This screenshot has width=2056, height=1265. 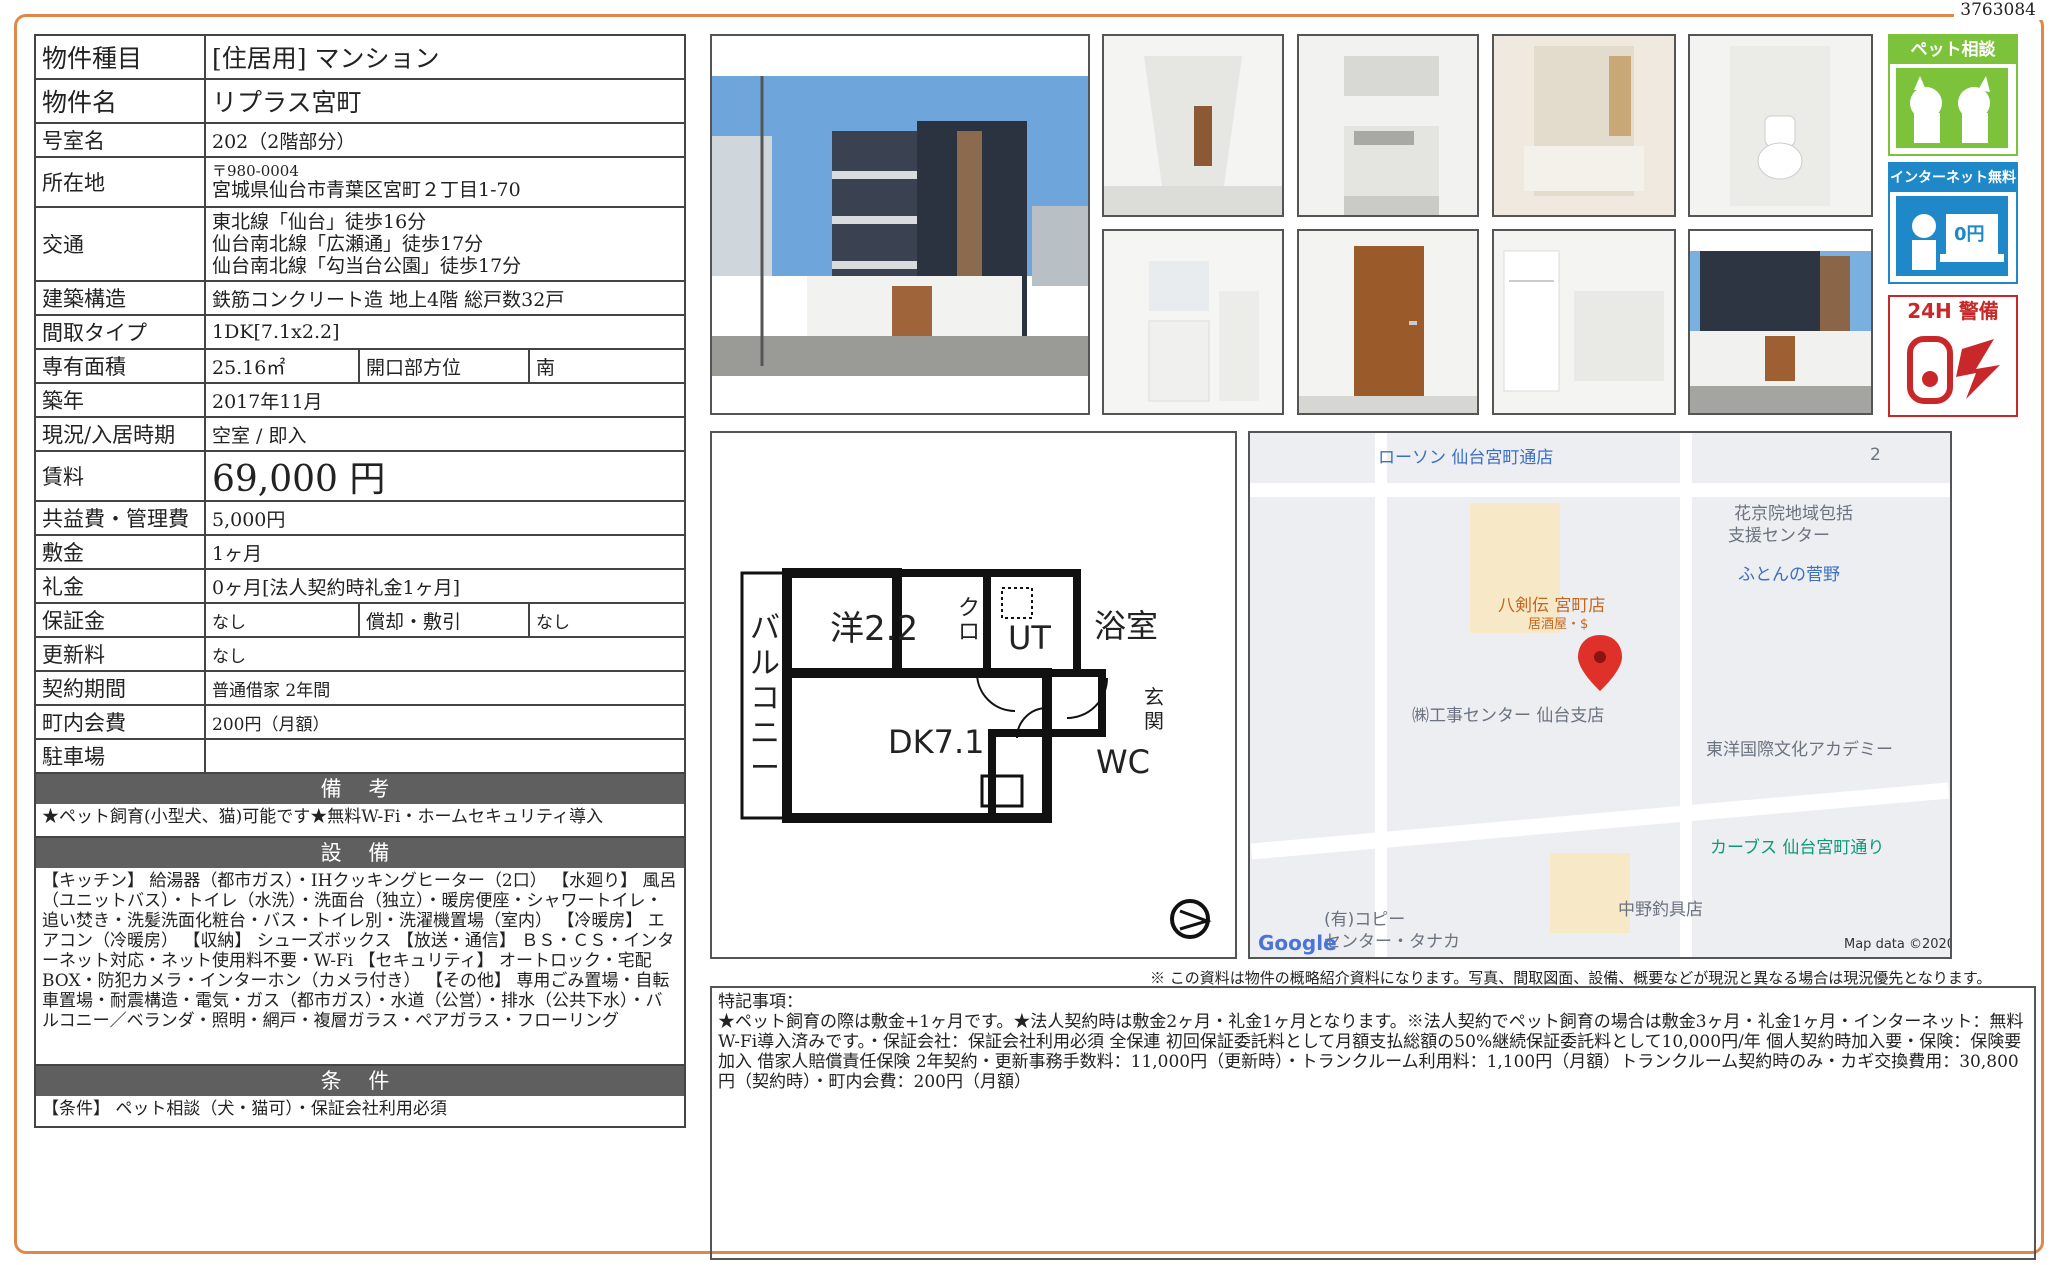 I want to click on address-text: 宮城県仙台市青葉区宮町２丁目1-70, so click(x=366, y=190).